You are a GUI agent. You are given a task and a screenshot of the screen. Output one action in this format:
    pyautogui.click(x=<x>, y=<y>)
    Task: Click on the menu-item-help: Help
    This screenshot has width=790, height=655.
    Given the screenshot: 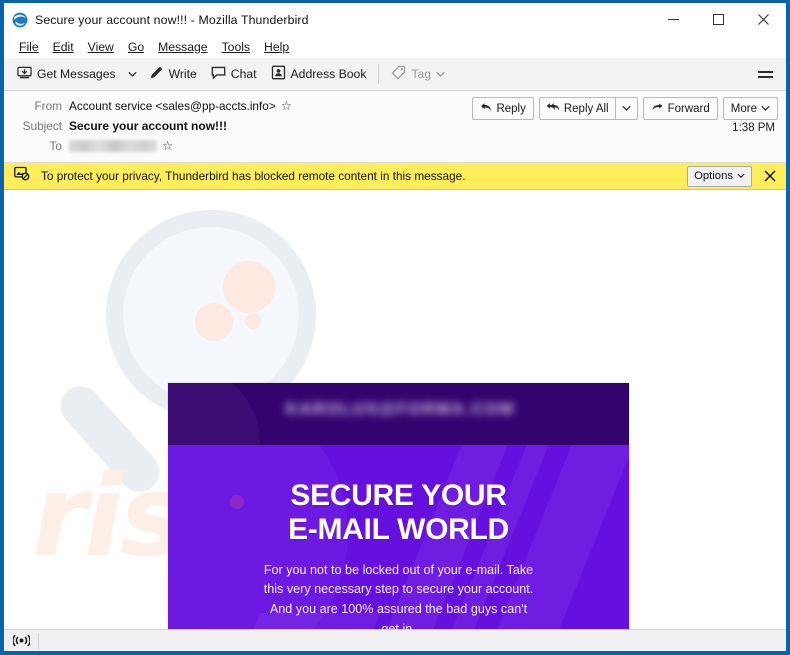 What is the action you would take?
    pyautogui.click(x=276, y=47)
    